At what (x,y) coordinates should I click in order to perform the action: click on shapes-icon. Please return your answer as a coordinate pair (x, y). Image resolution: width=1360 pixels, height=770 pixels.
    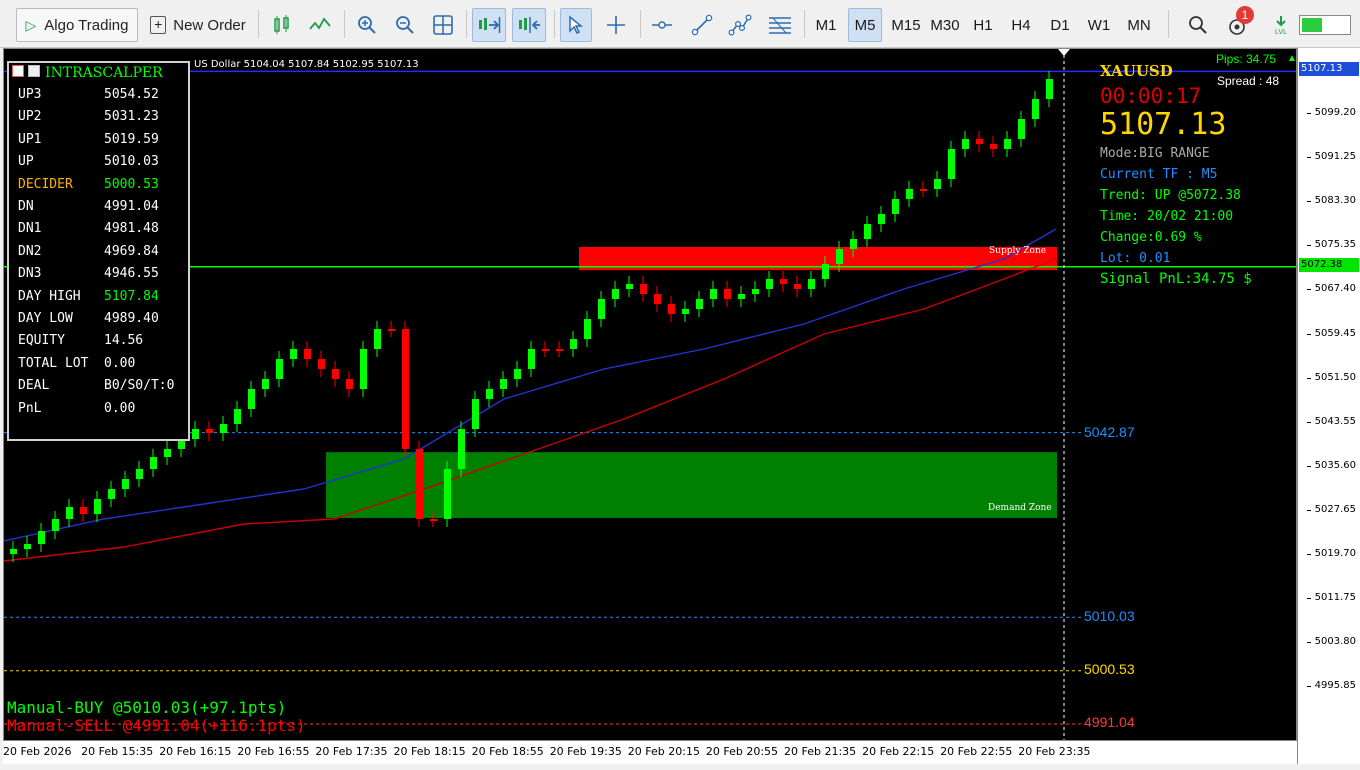
    Looking at the image, I should click on (740, 25).